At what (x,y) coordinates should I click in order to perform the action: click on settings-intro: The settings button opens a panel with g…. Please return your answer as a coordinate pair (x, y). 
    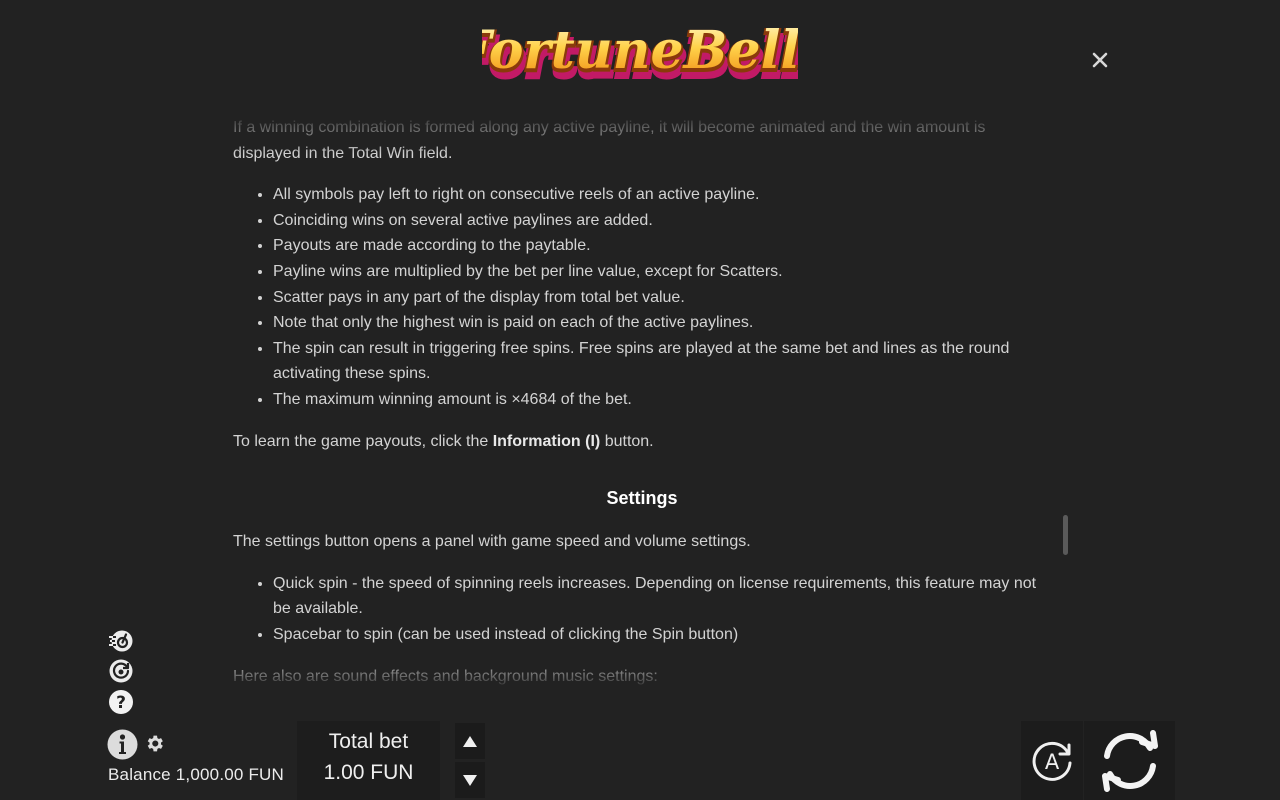
    Looking at the image, I should click on (492, 542).